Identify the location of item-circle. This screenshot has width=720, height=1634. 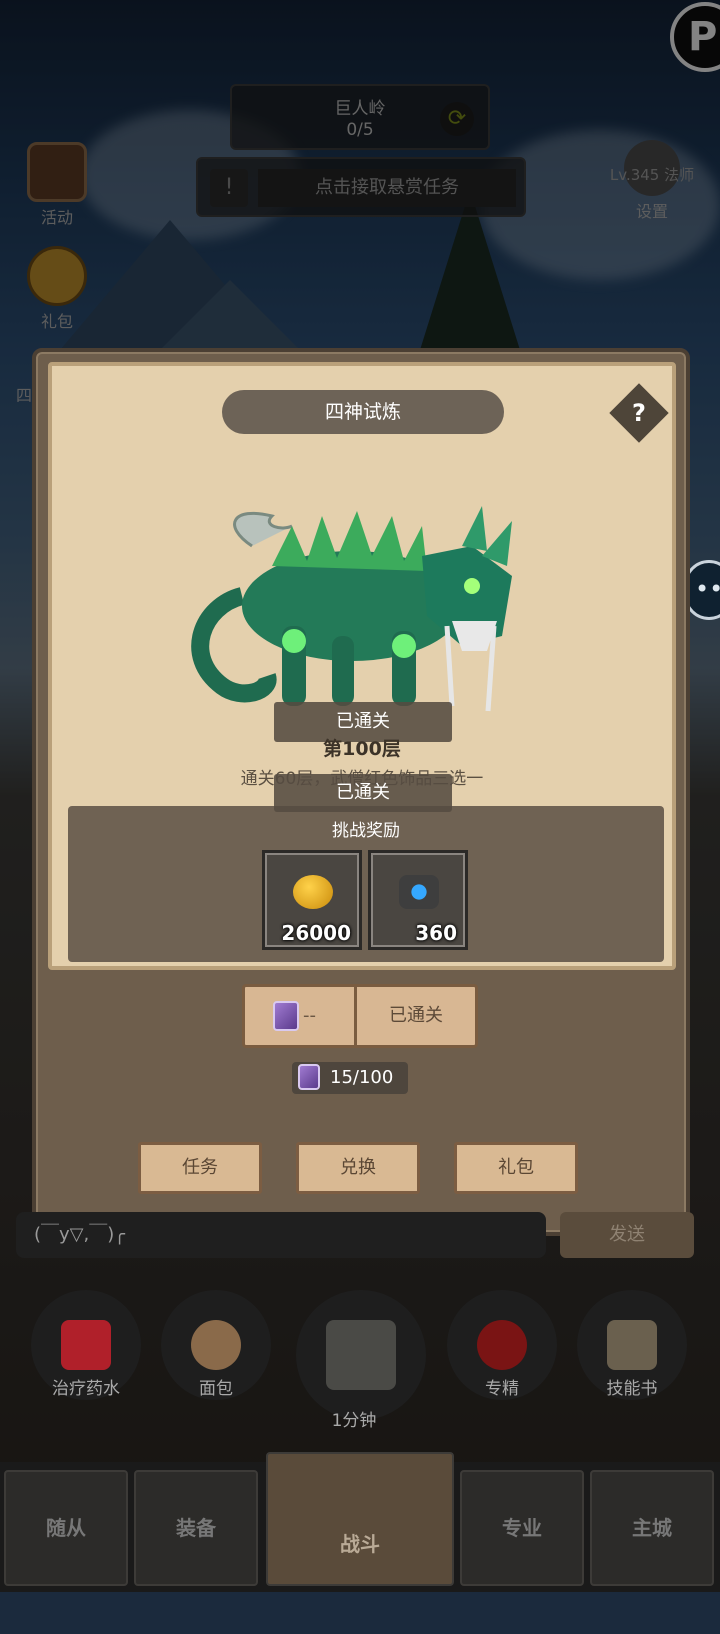
(361, 1355).